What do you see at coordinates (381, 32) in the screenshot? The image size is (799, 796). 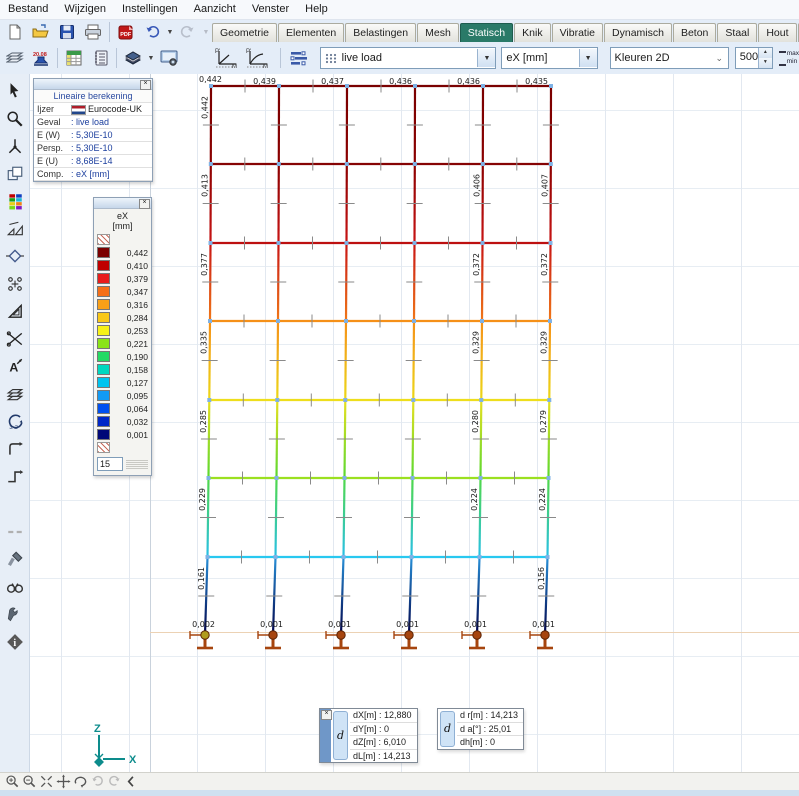 I see `tab-belastingen: Belastingen` at bounding box center [381, 32].